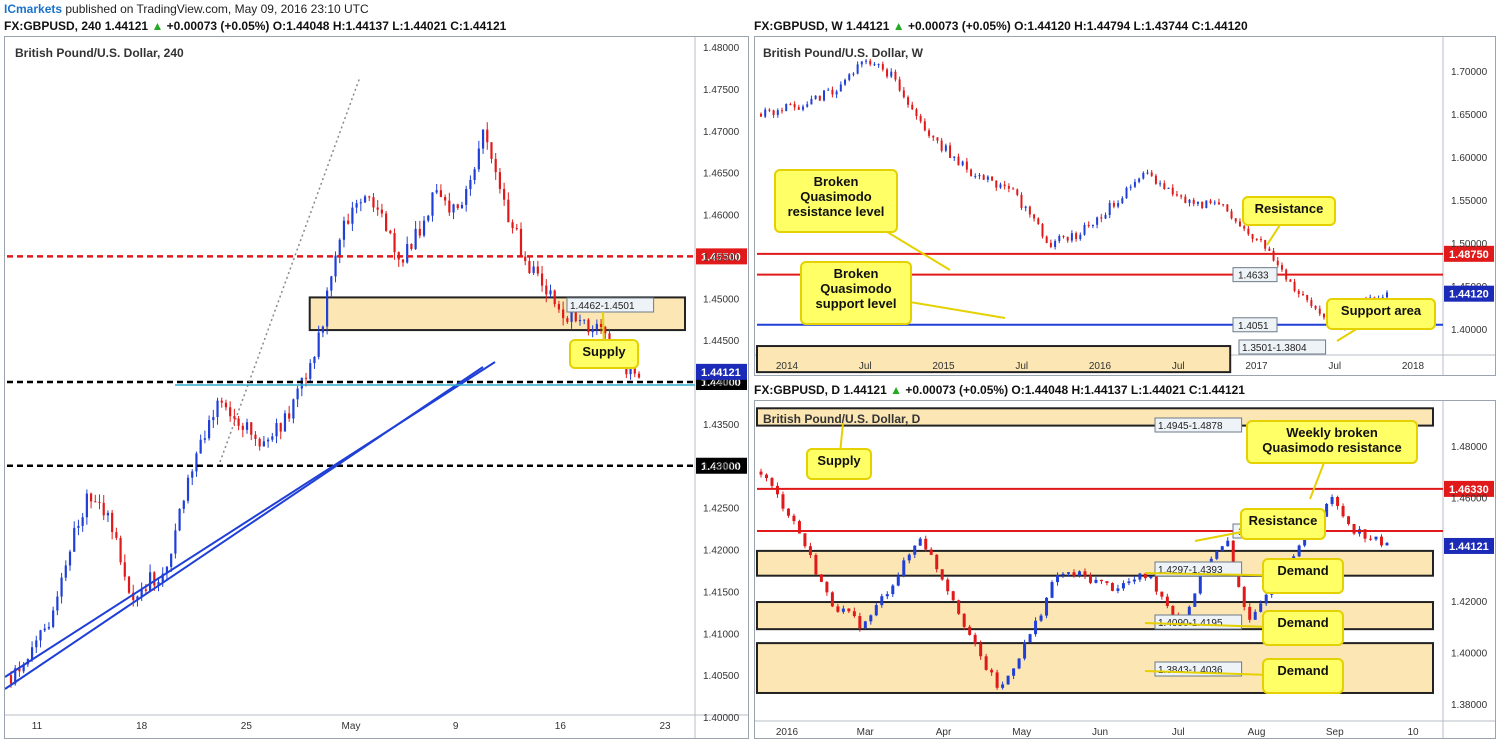 Image resolution: width=1498 pixels, height=743 pixels. I want to click on publisher-name: ICmarkets, so click(31, 9).